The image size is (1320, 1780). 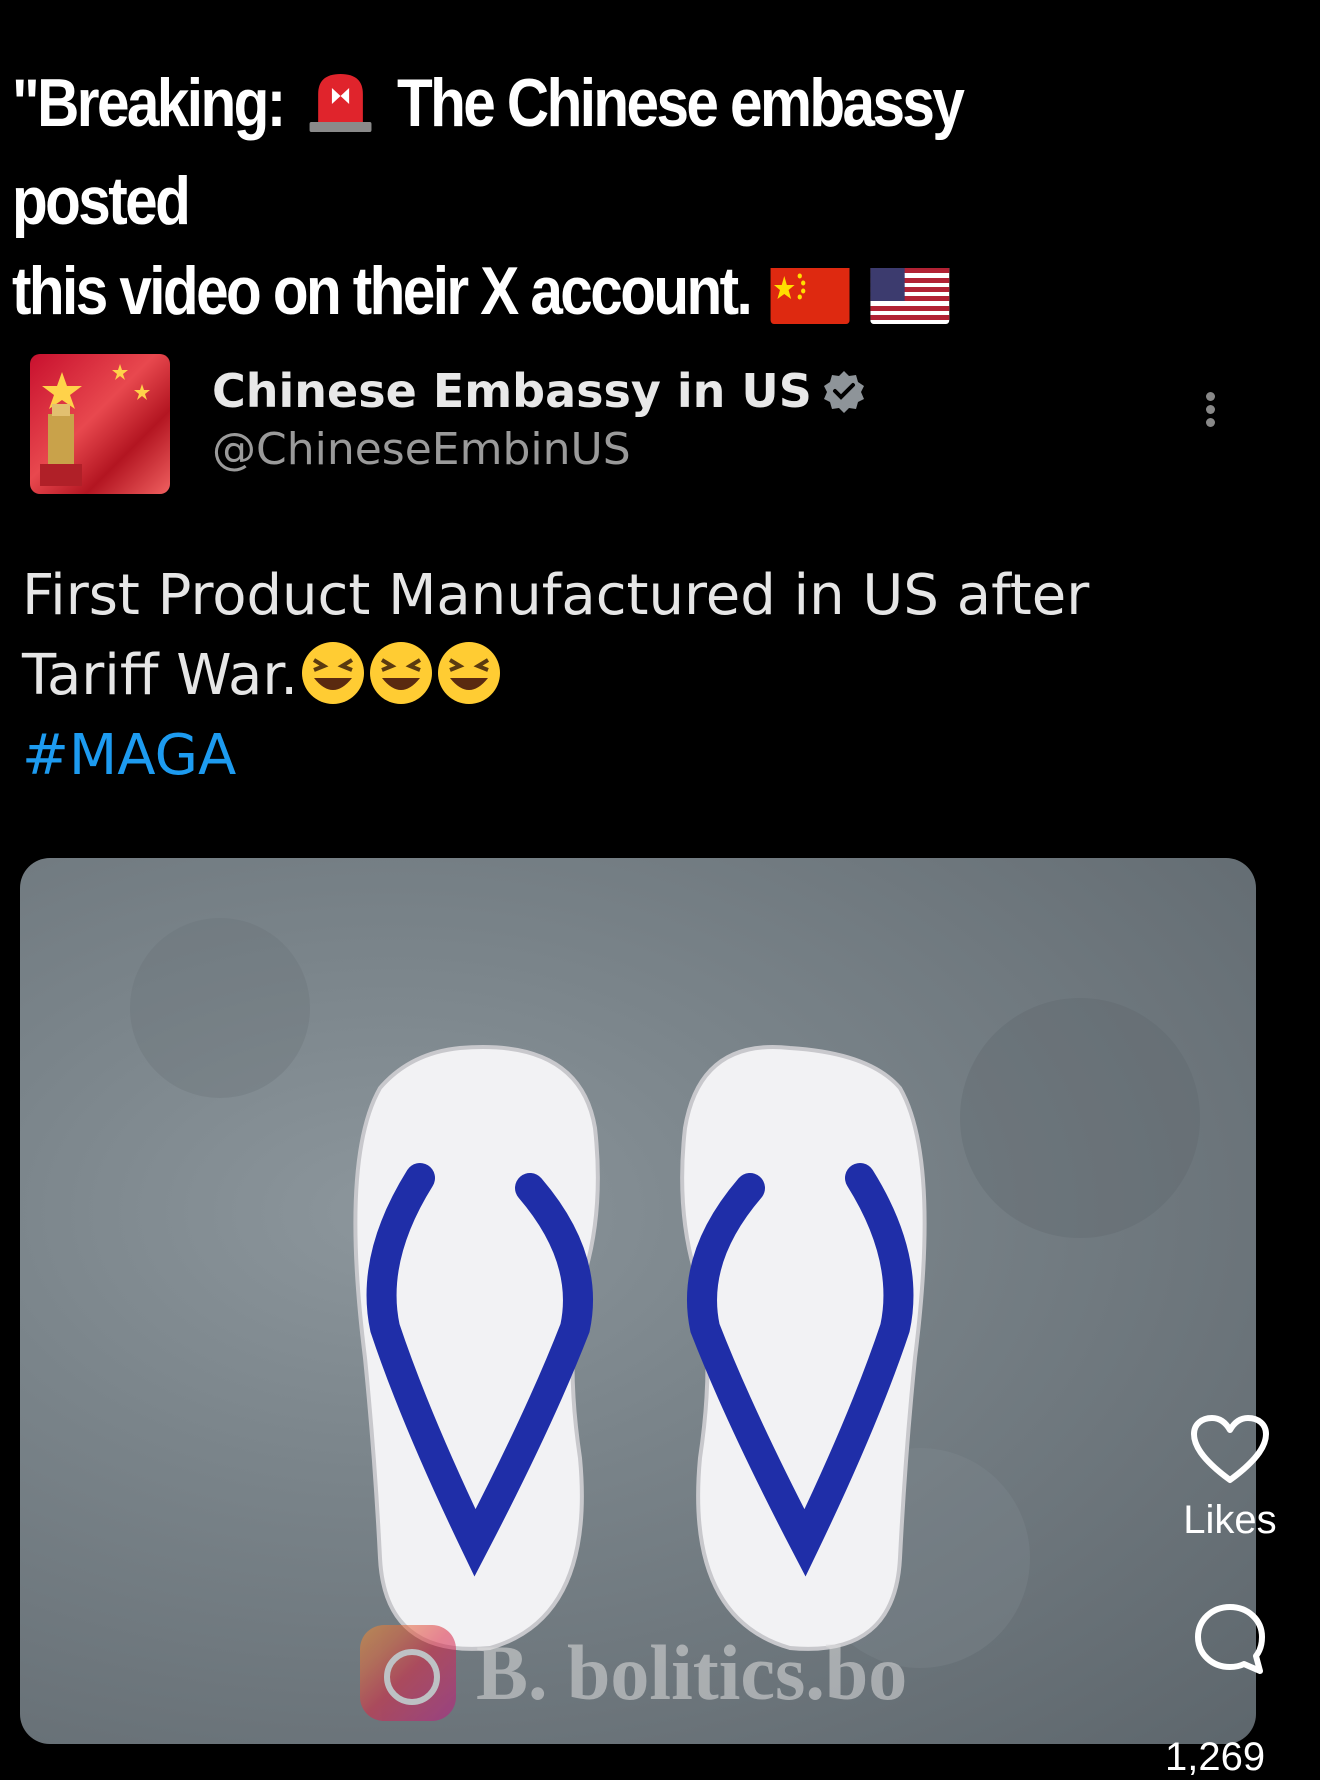 I want to click on author-name: Chinese Embassy in US, so click(x=539, y=391).